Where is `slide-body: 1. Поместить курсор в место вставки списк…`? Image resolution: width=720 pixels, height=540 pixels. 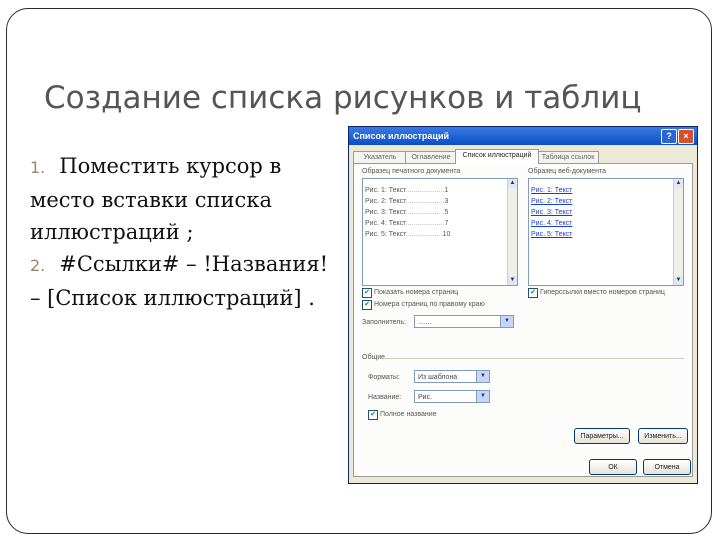 slide-body: 1. Поместить курсор в место вставки списк… is located at coordinates (180, 232).